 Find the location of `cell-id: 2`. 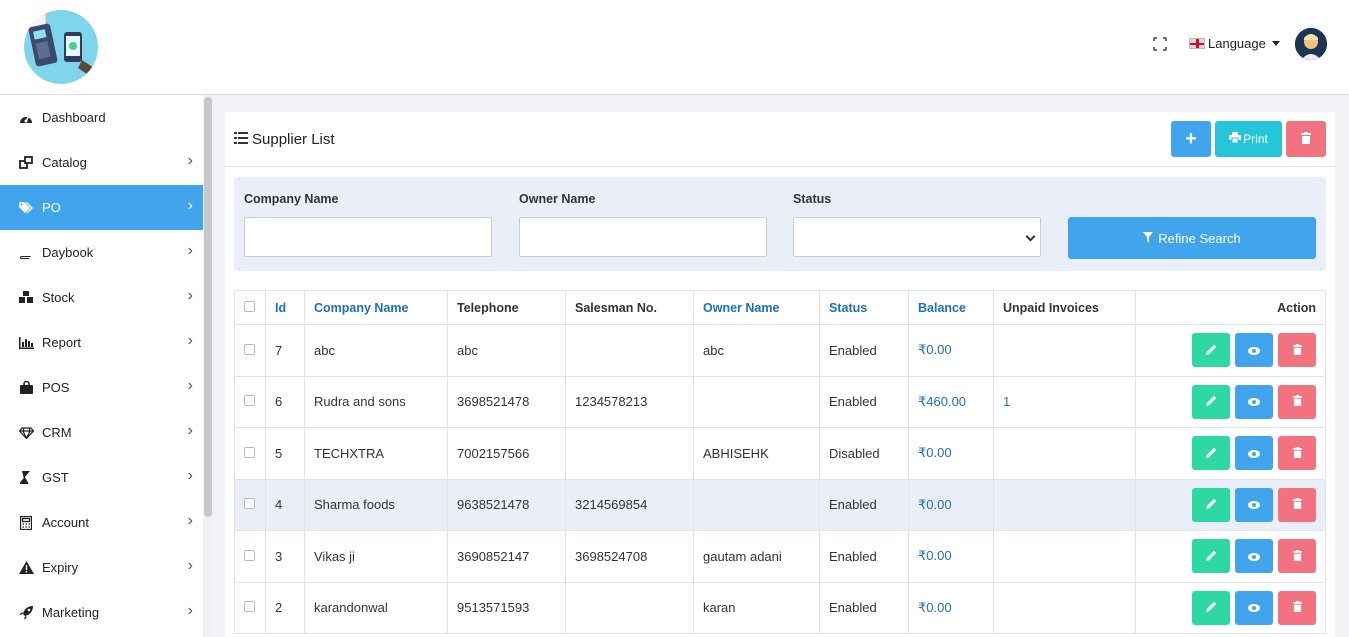

cell-id: 2 is located at coordinates (285, 607).